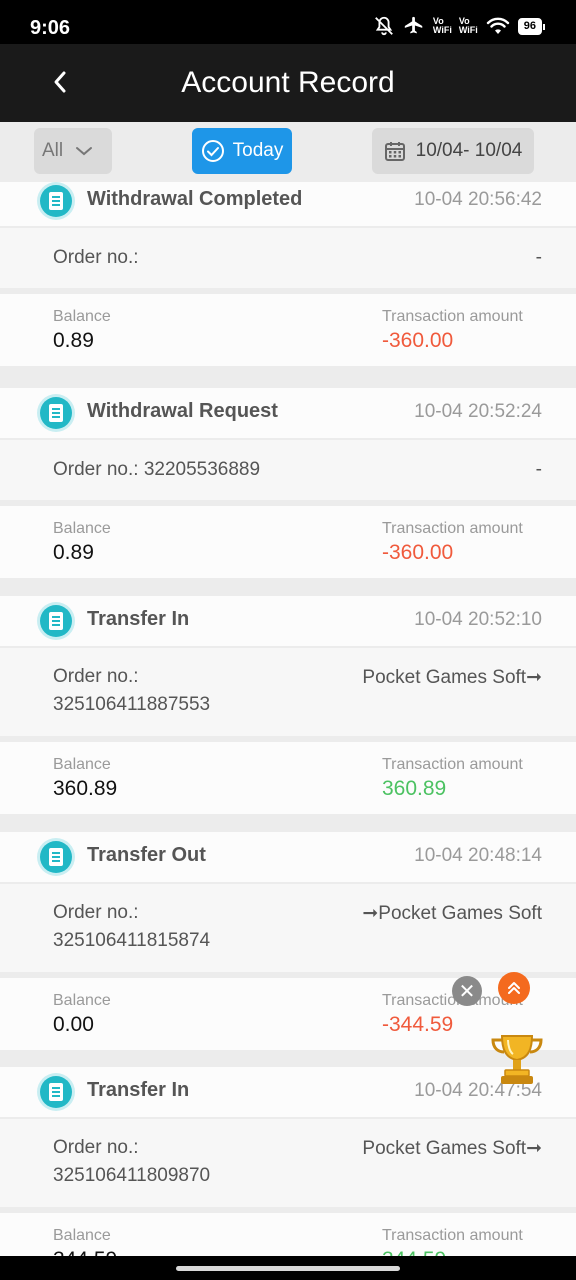 This screenshot has width=576, height=1280. Describe the element at coordinates (384, 26) in the screenshot. I see `mute-icon` at that location.